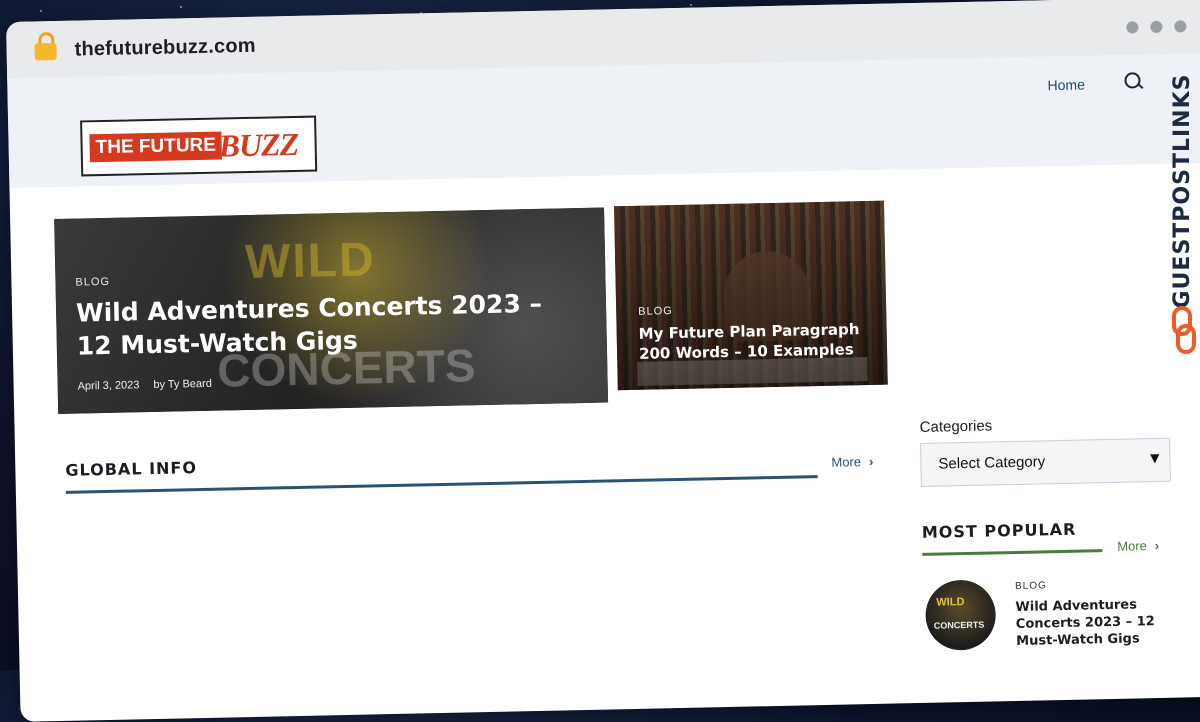  What do you see at coordinates (950, 602) in the screenshot?
I see `thumbnail-text: WILD` at bounding box center [950, 602].